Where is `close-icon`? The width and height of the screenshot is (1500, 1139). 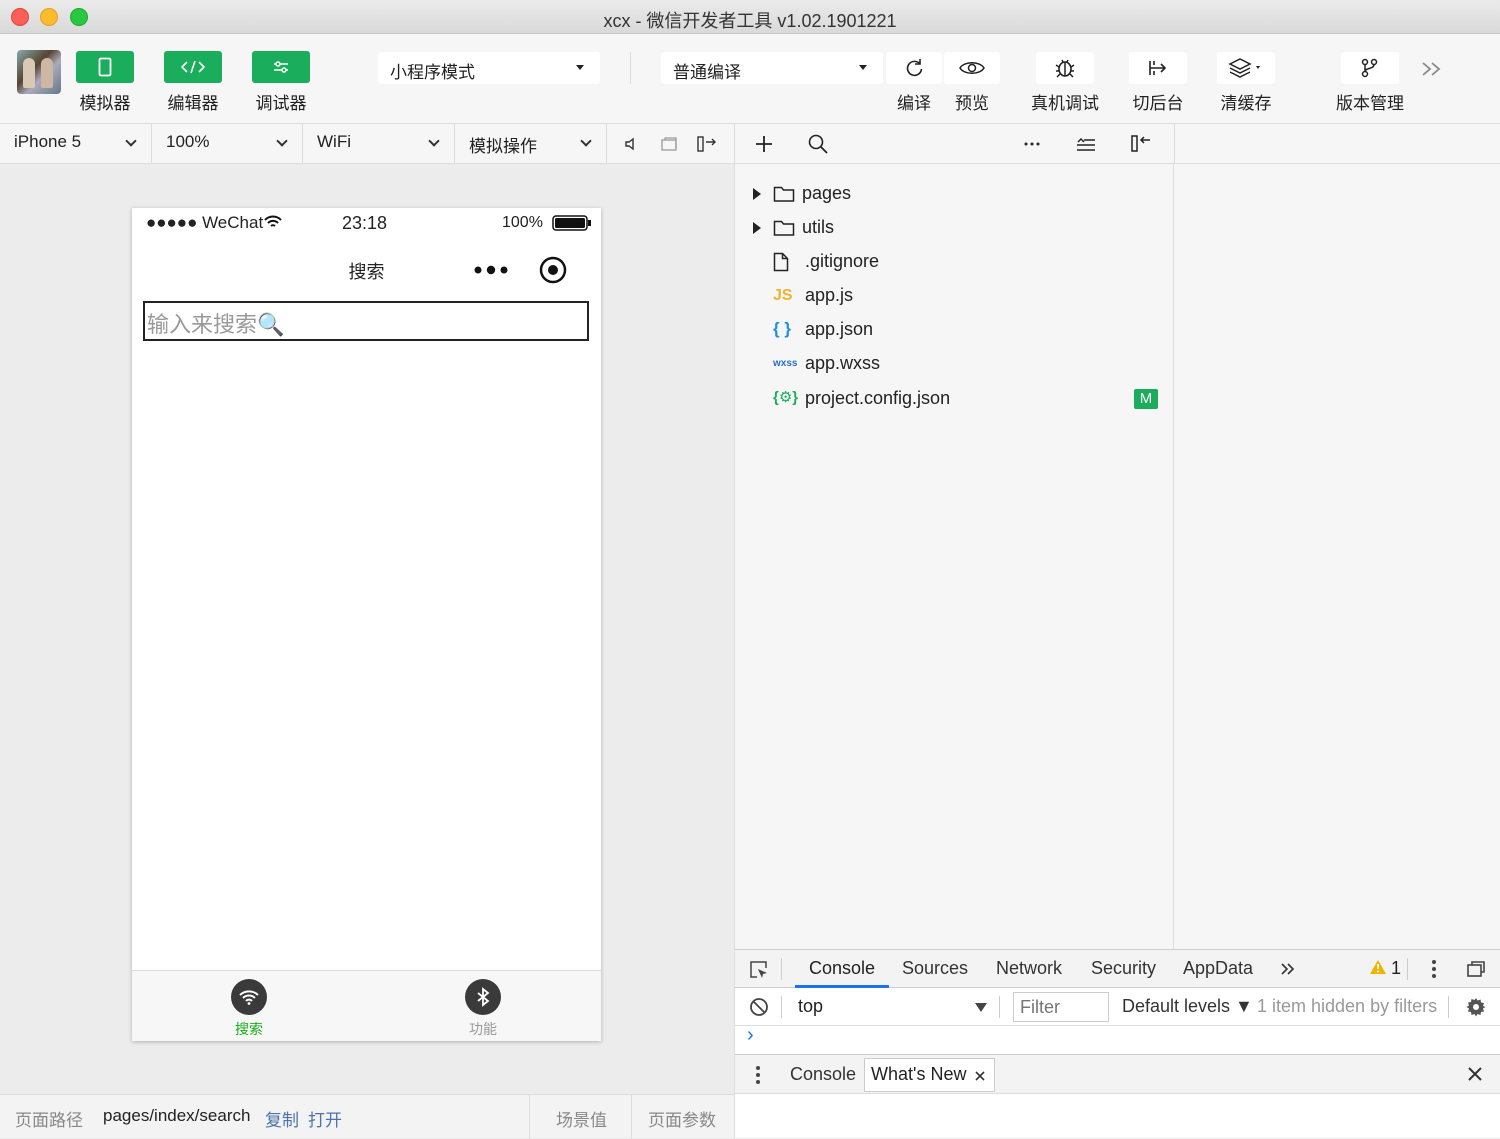 close-icon is located at coordinates (980, 1076).